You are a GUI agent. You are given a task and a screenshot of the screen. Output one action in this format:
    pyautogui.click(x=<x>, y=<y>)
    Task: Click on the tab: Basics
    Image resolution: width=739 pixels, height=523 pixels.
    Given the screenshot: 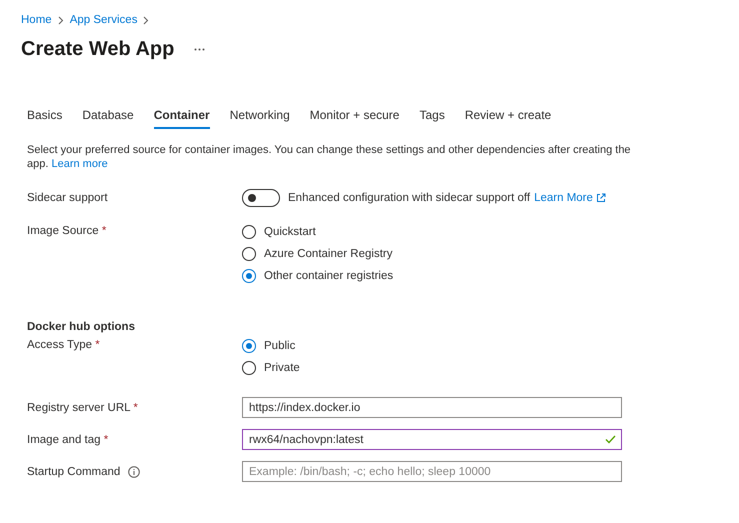 What is the action you would take?
    pyautogui.click(x=44, y=116)
    